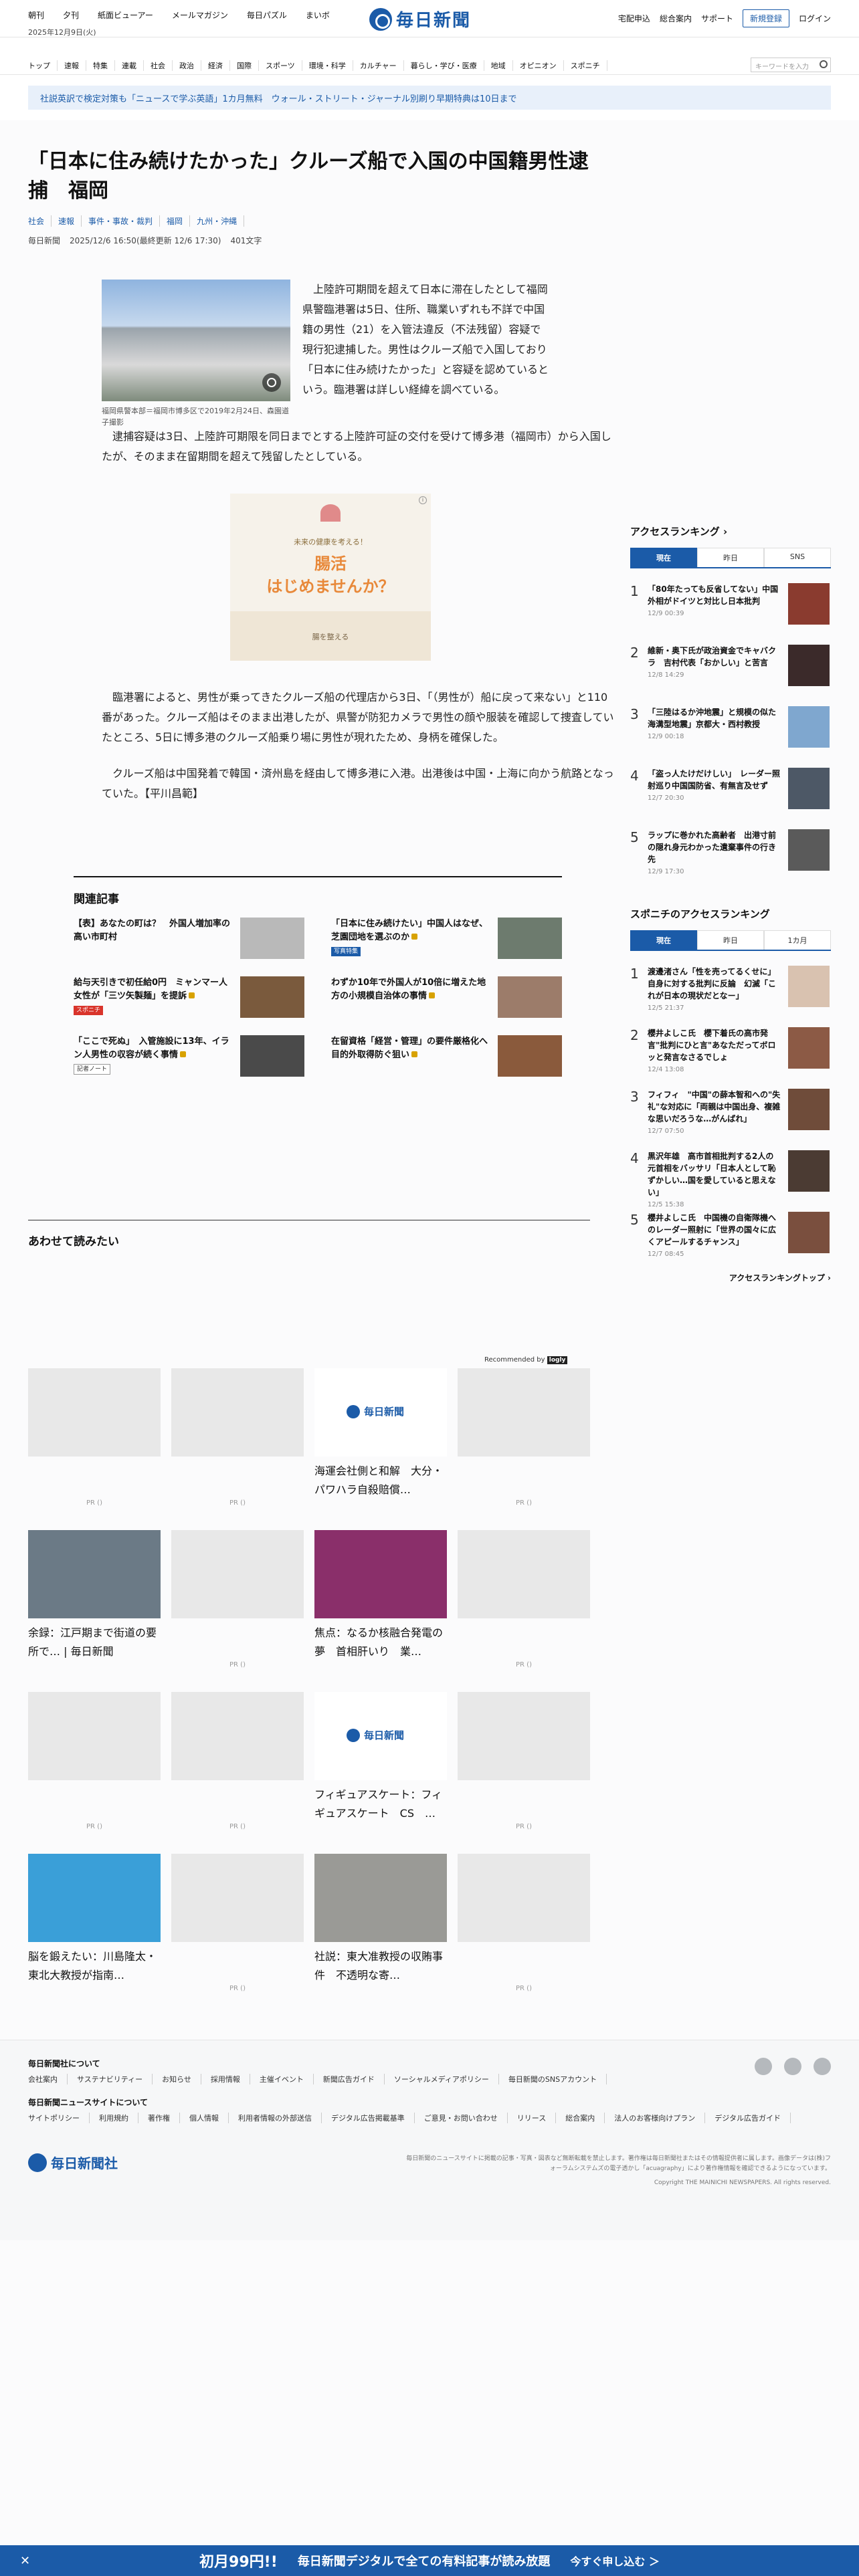  What do you see at coordinates (461, 2118) in the screenshot?
I see `footer-link: ご意見・お問い合わせ` at bounding box center [461, 2118].